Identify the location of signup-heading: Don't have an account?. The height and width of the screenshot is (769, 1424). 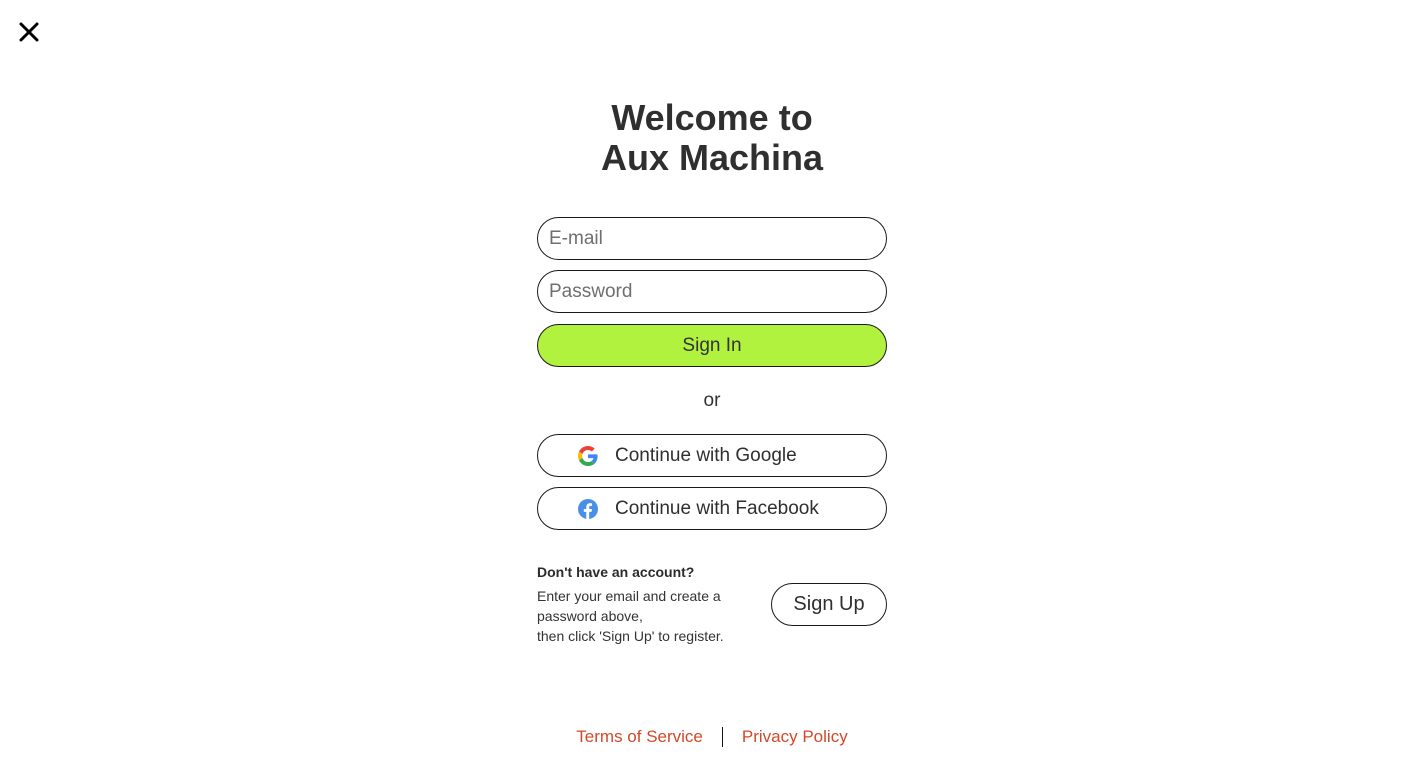
(616, 572).